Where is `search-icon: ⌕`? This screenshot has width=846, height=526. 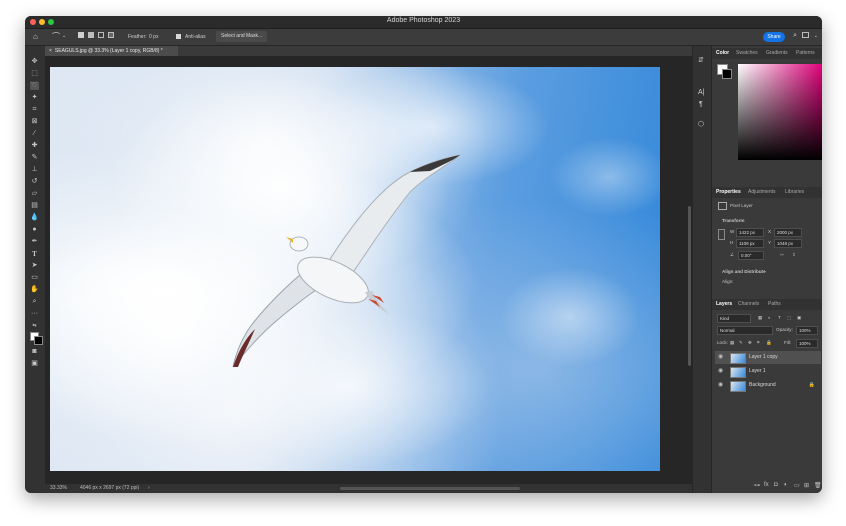
search-icon: ⌕ is located at coordinates (795, 36).